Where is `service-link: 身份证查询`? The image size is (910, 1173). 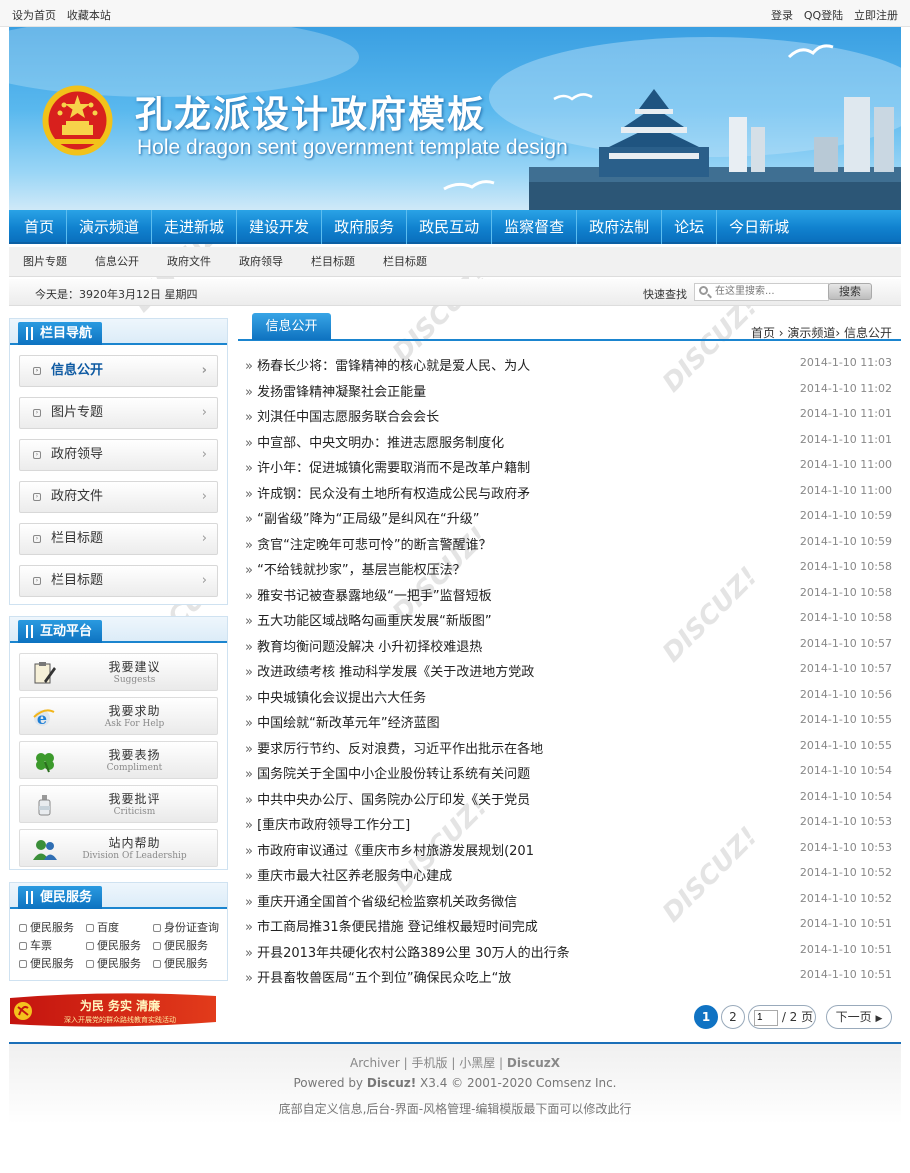
service-link: 身份证查询 is located at coordinates (186, 927).